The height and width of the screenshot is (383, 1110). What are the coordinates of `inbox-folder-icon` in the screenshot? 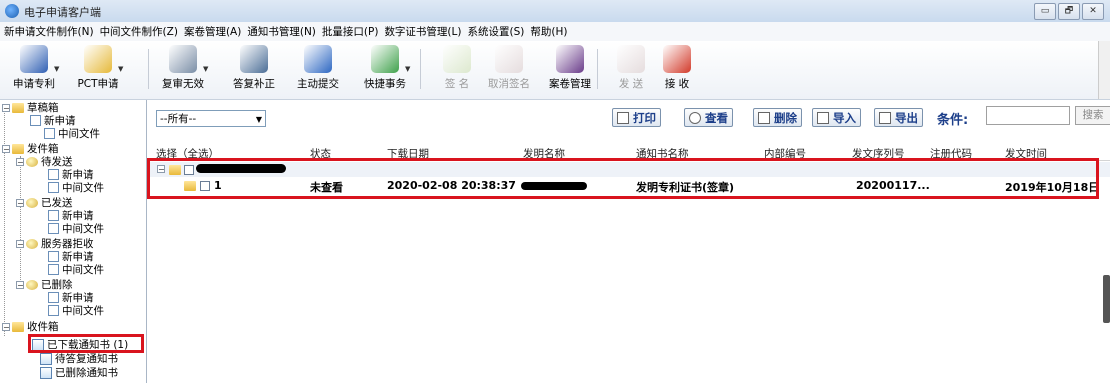 It's located at (18, 326).